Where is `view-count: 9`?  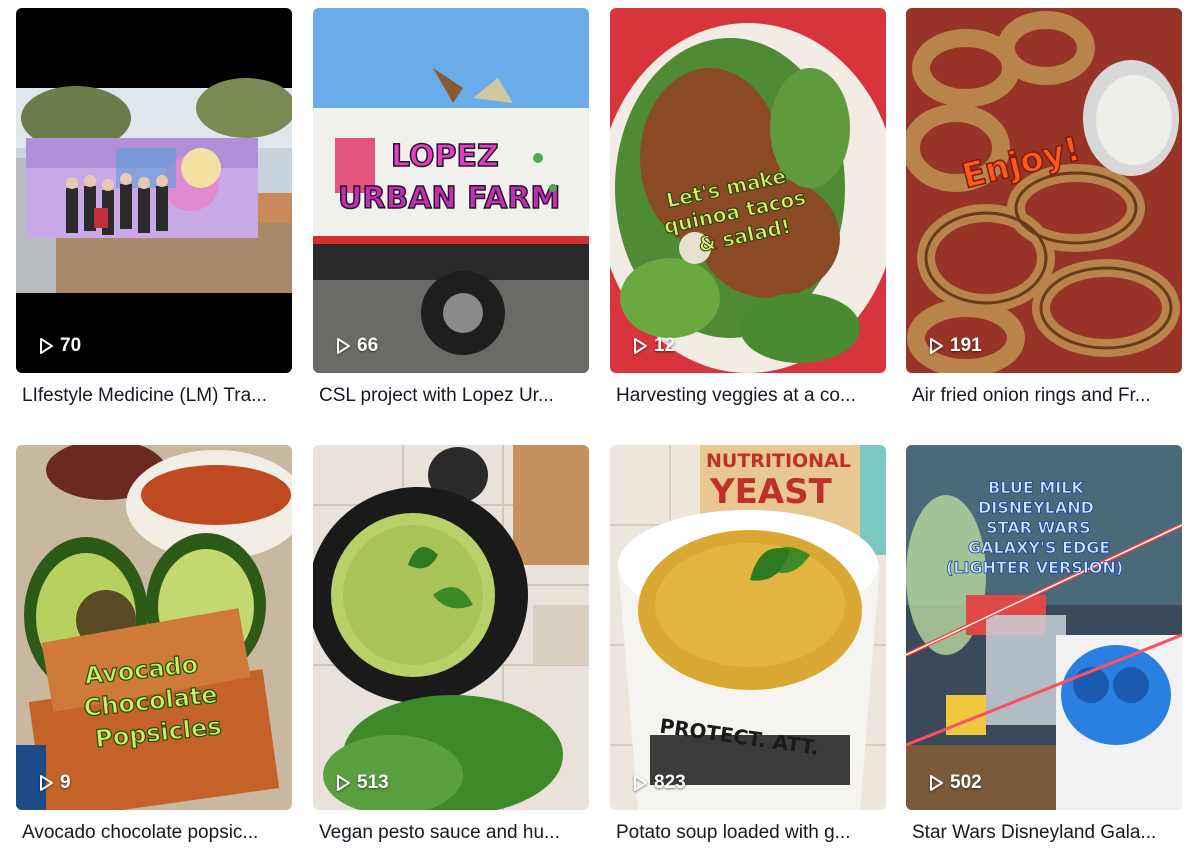
view-count: 9 is located at coordinates (53, 783).